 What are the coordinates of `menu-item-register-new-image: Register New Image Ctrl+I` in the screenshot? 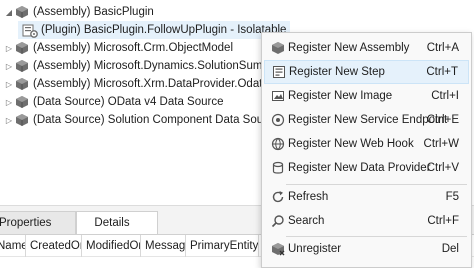 It's located at (366, 96).